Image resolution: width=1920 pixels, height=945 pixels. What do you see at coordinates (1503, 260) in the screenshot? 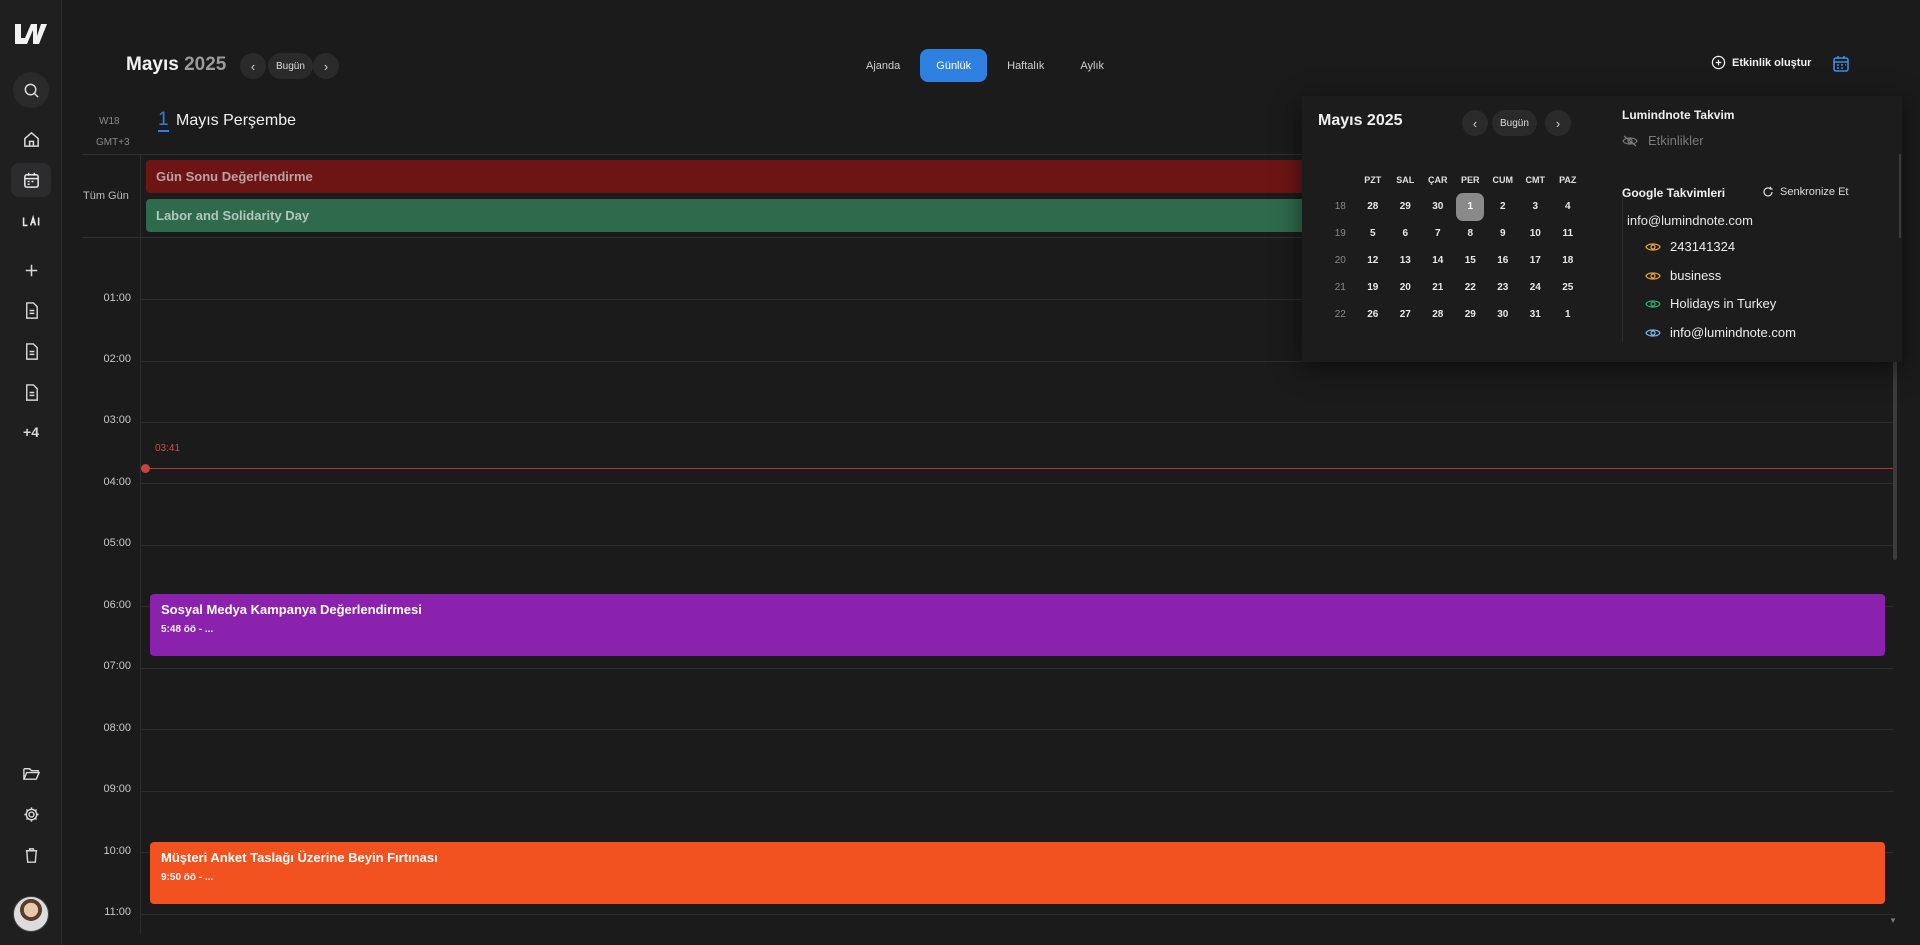
I see `day-cell: 16` at bounding box center [1503, 260].